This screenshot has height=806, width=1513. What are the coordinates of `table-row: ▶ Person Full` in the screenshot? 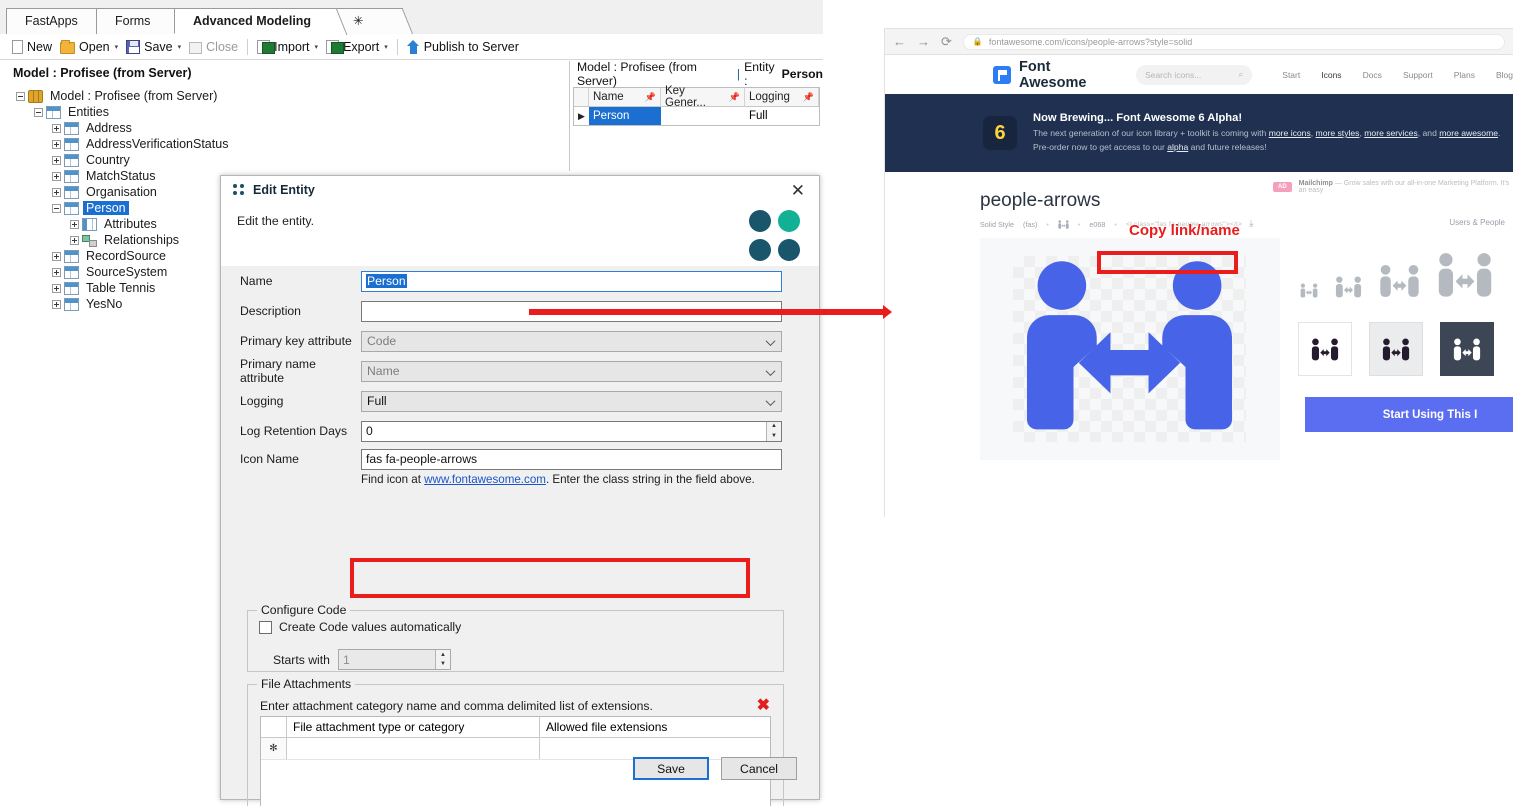 It's located at (696, 116).